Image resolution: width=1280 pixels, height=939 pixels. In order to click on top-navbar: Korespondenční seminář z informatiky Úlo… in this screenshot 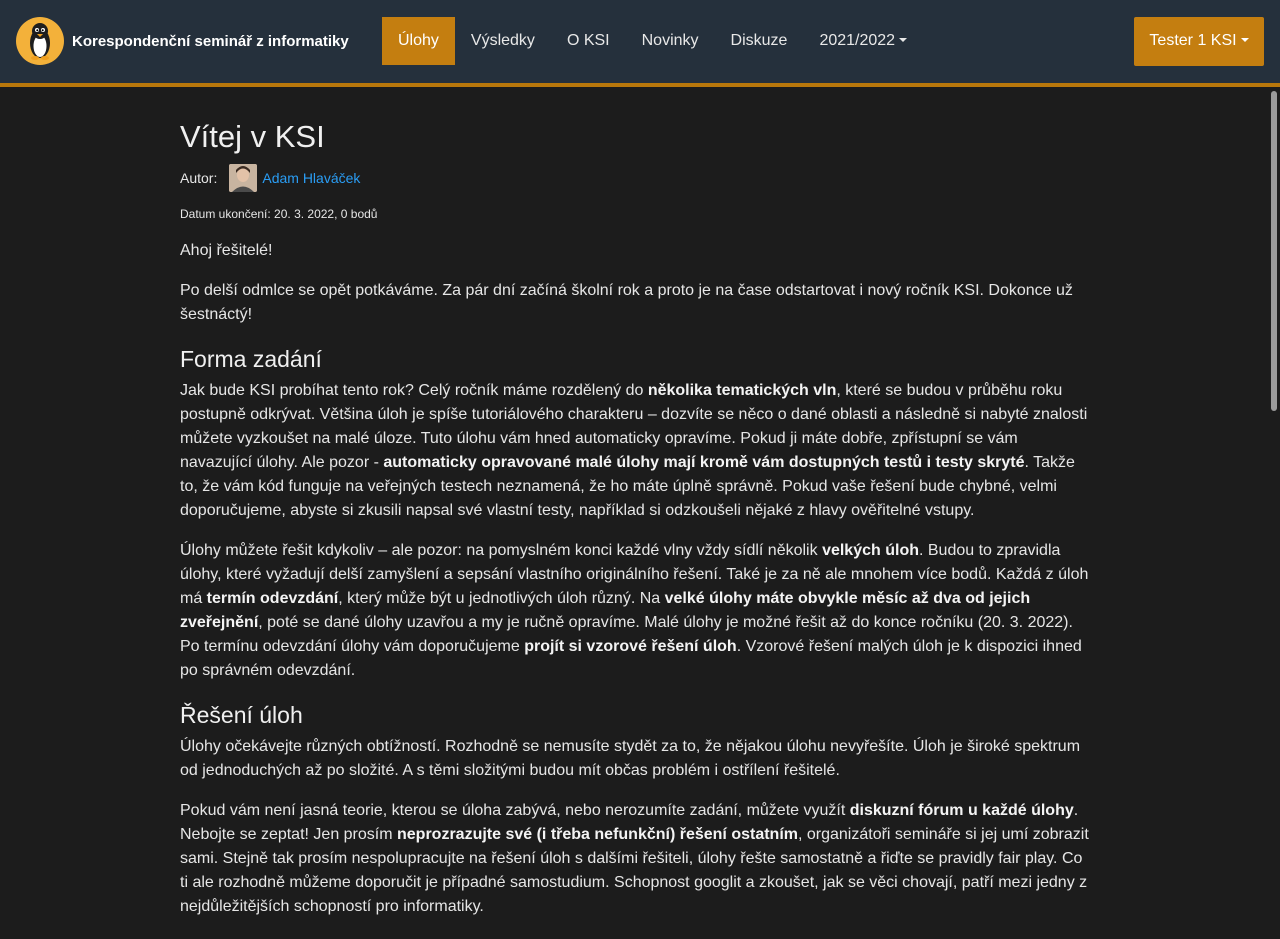, I will do `click(640, 43)`.